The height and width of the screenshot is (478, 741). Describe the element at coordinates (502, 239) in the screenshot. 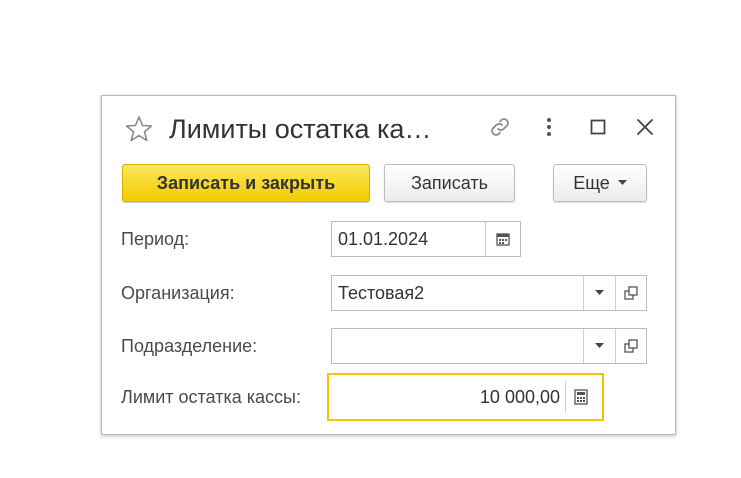

I see `calendar-icon` at that location.